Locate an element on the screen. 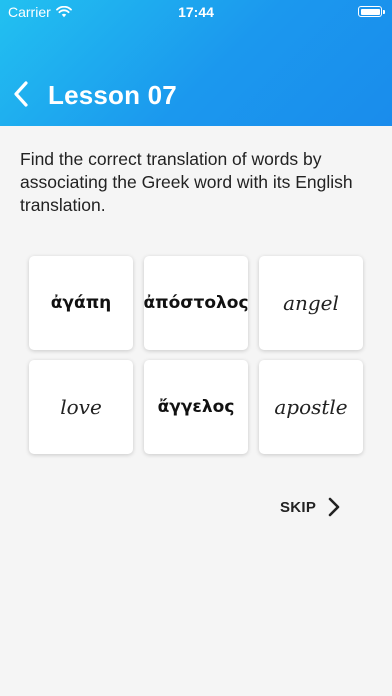 The width and height of the screenshot is (392, 696). chevron-left-icon is located at coordinates (21, 96).